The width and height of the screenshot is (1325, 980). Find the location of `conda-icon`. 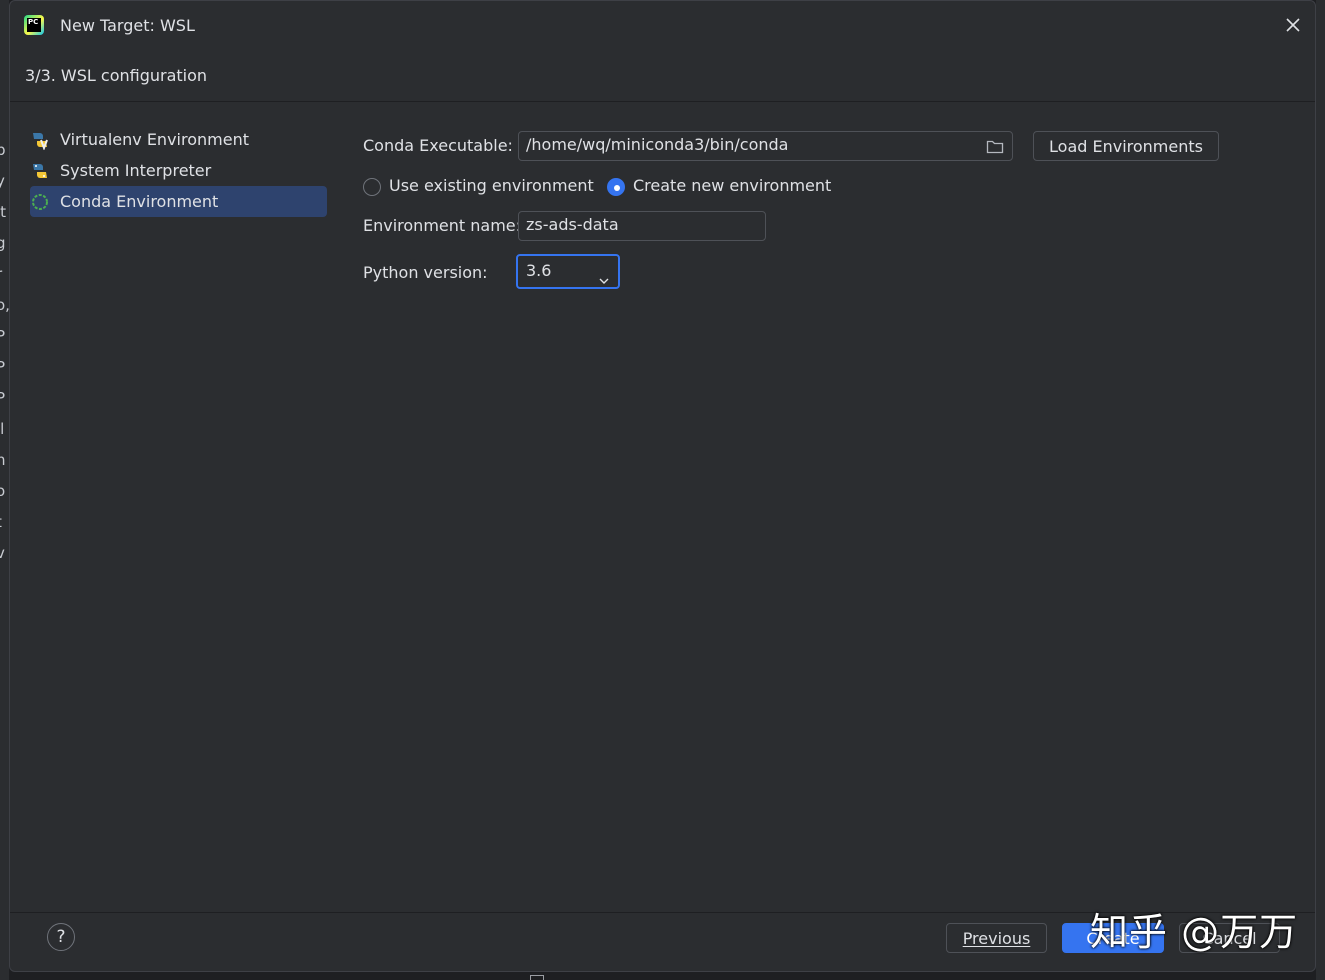

conda-icon is located at coordinates (40, 202).